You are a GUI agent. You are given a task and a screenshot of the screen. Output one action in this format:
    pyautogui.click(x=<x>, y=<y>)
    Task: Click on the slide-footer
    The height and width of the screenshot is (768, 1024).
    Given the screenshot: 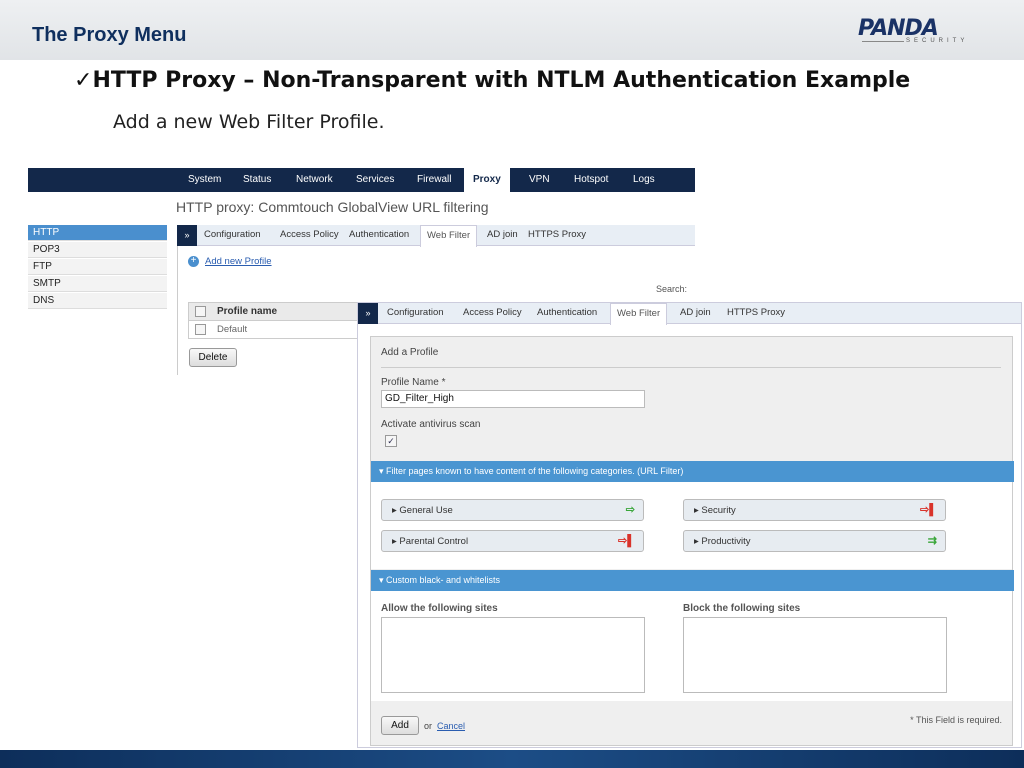 What is the action you would take?
    pyautogui.click(x=512, y=759)
    